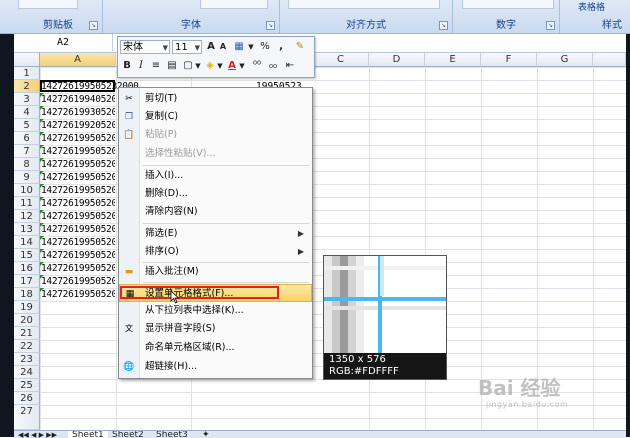 This screenshot has width=630, height=438. I want to click on row-header-21: 21, so click(27, 333).